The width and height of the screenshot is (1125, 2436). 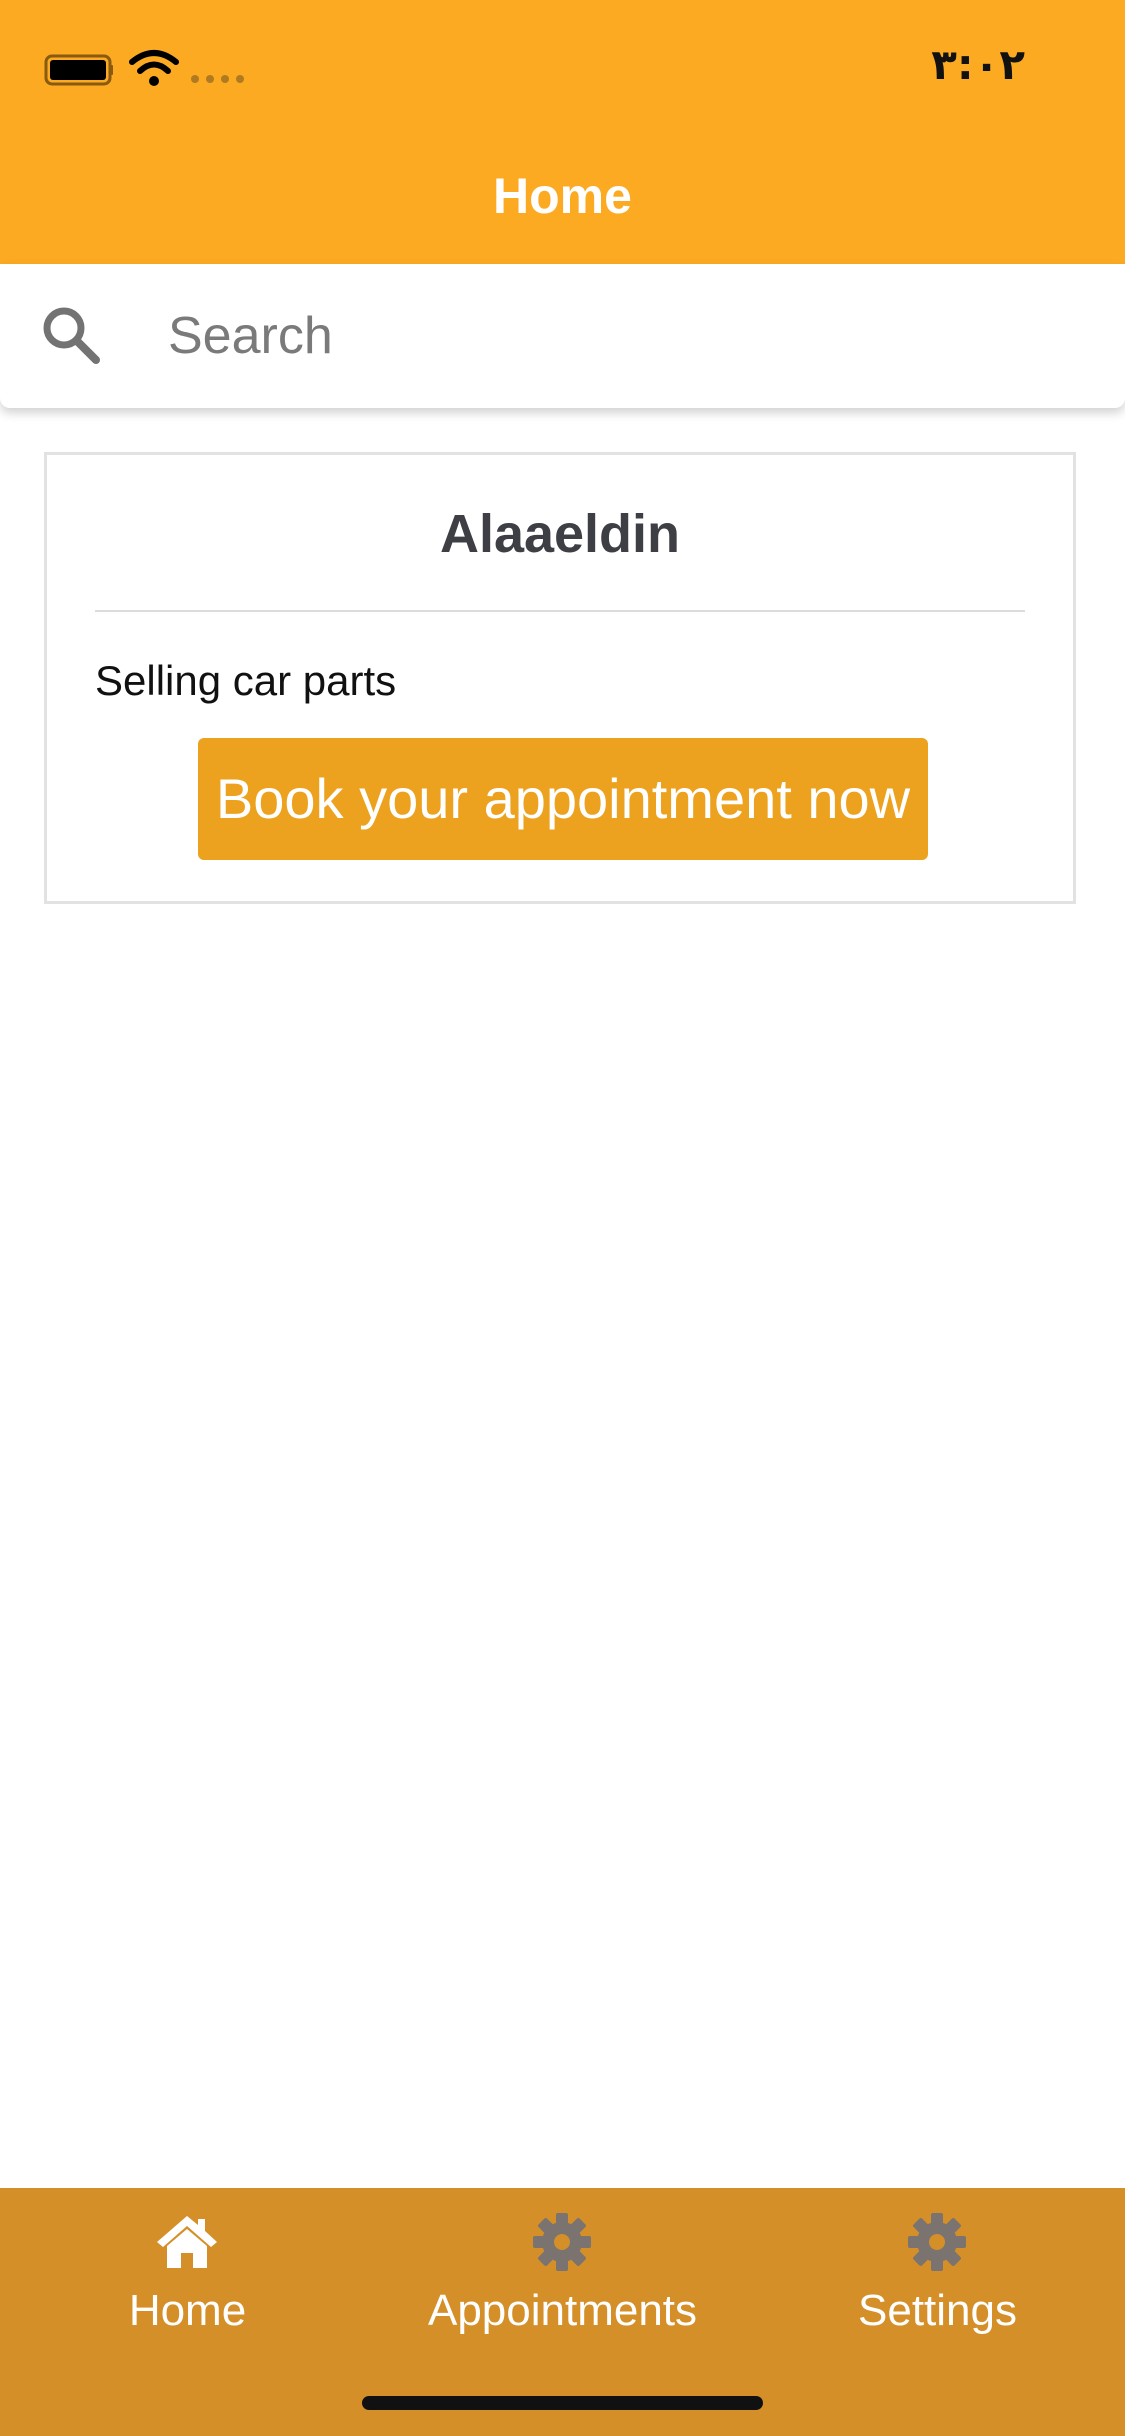 What do you see at coordinates (560, 534) in the screenshot?
I see `card-title: Alaaeldin` at bounding box center [560, 534].